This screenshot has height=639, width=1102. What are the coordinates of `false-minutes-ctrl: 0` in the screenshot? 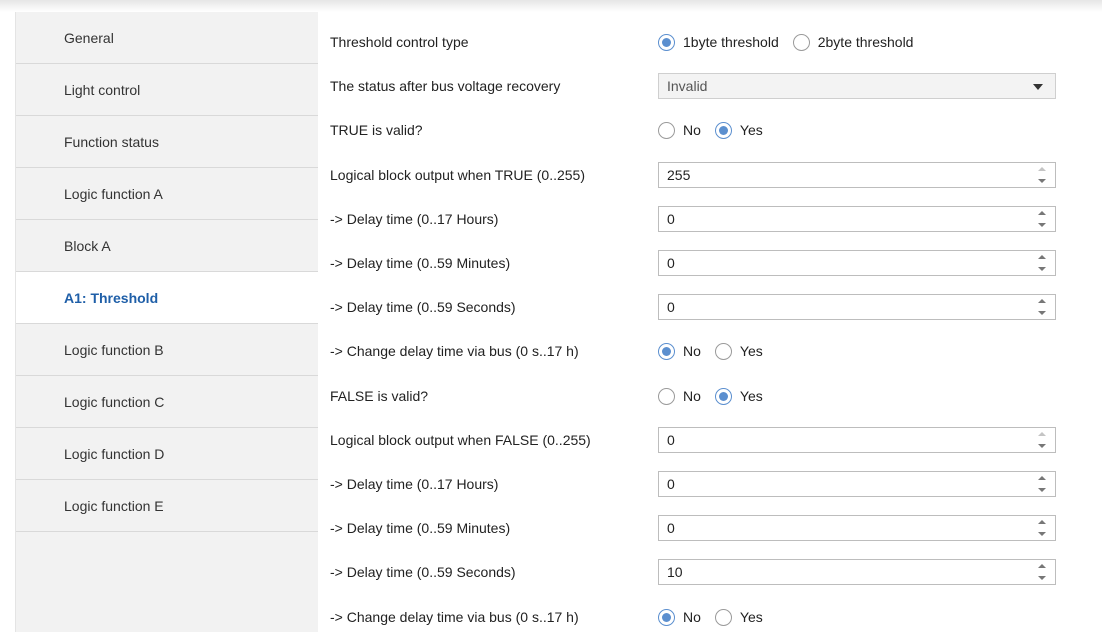 It's located at (857, 528).